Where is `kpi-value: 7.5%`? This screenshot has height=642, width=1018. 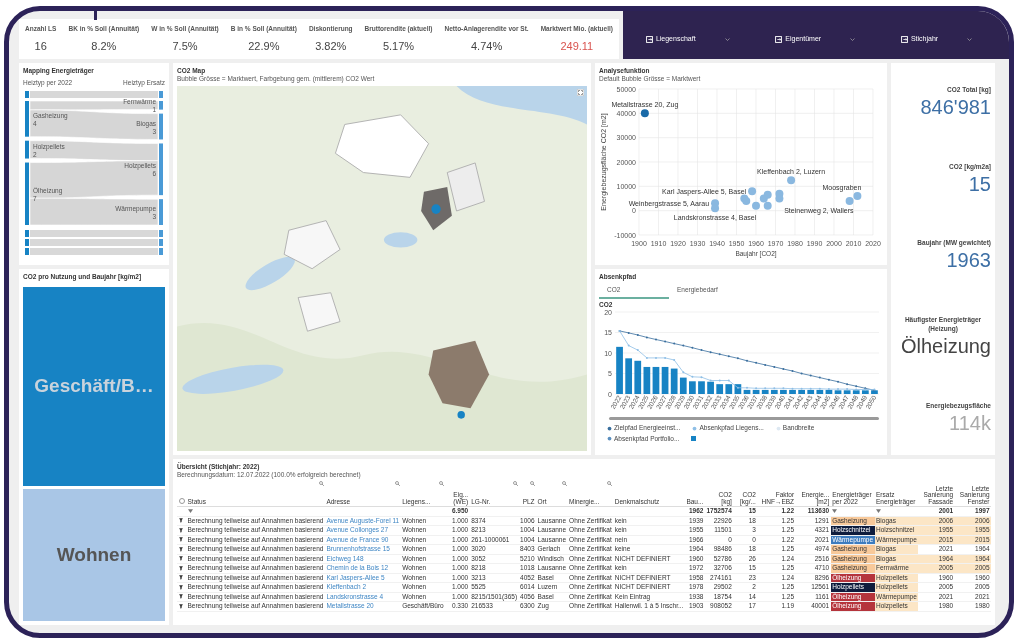
kpi-value: 7.5% is located at coordinates (185, 46).